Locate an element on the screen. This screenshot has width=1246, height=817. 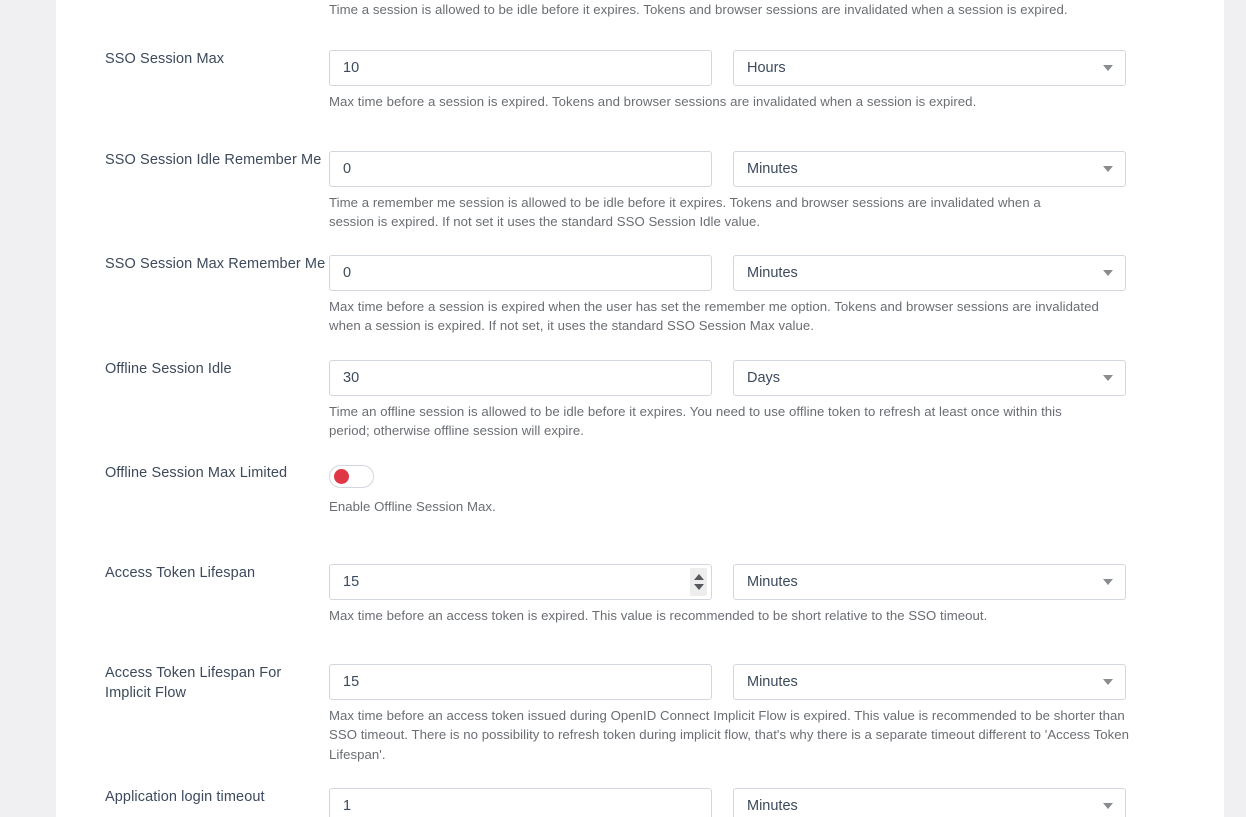
select-value: Days is located at coordinates (764, 377).